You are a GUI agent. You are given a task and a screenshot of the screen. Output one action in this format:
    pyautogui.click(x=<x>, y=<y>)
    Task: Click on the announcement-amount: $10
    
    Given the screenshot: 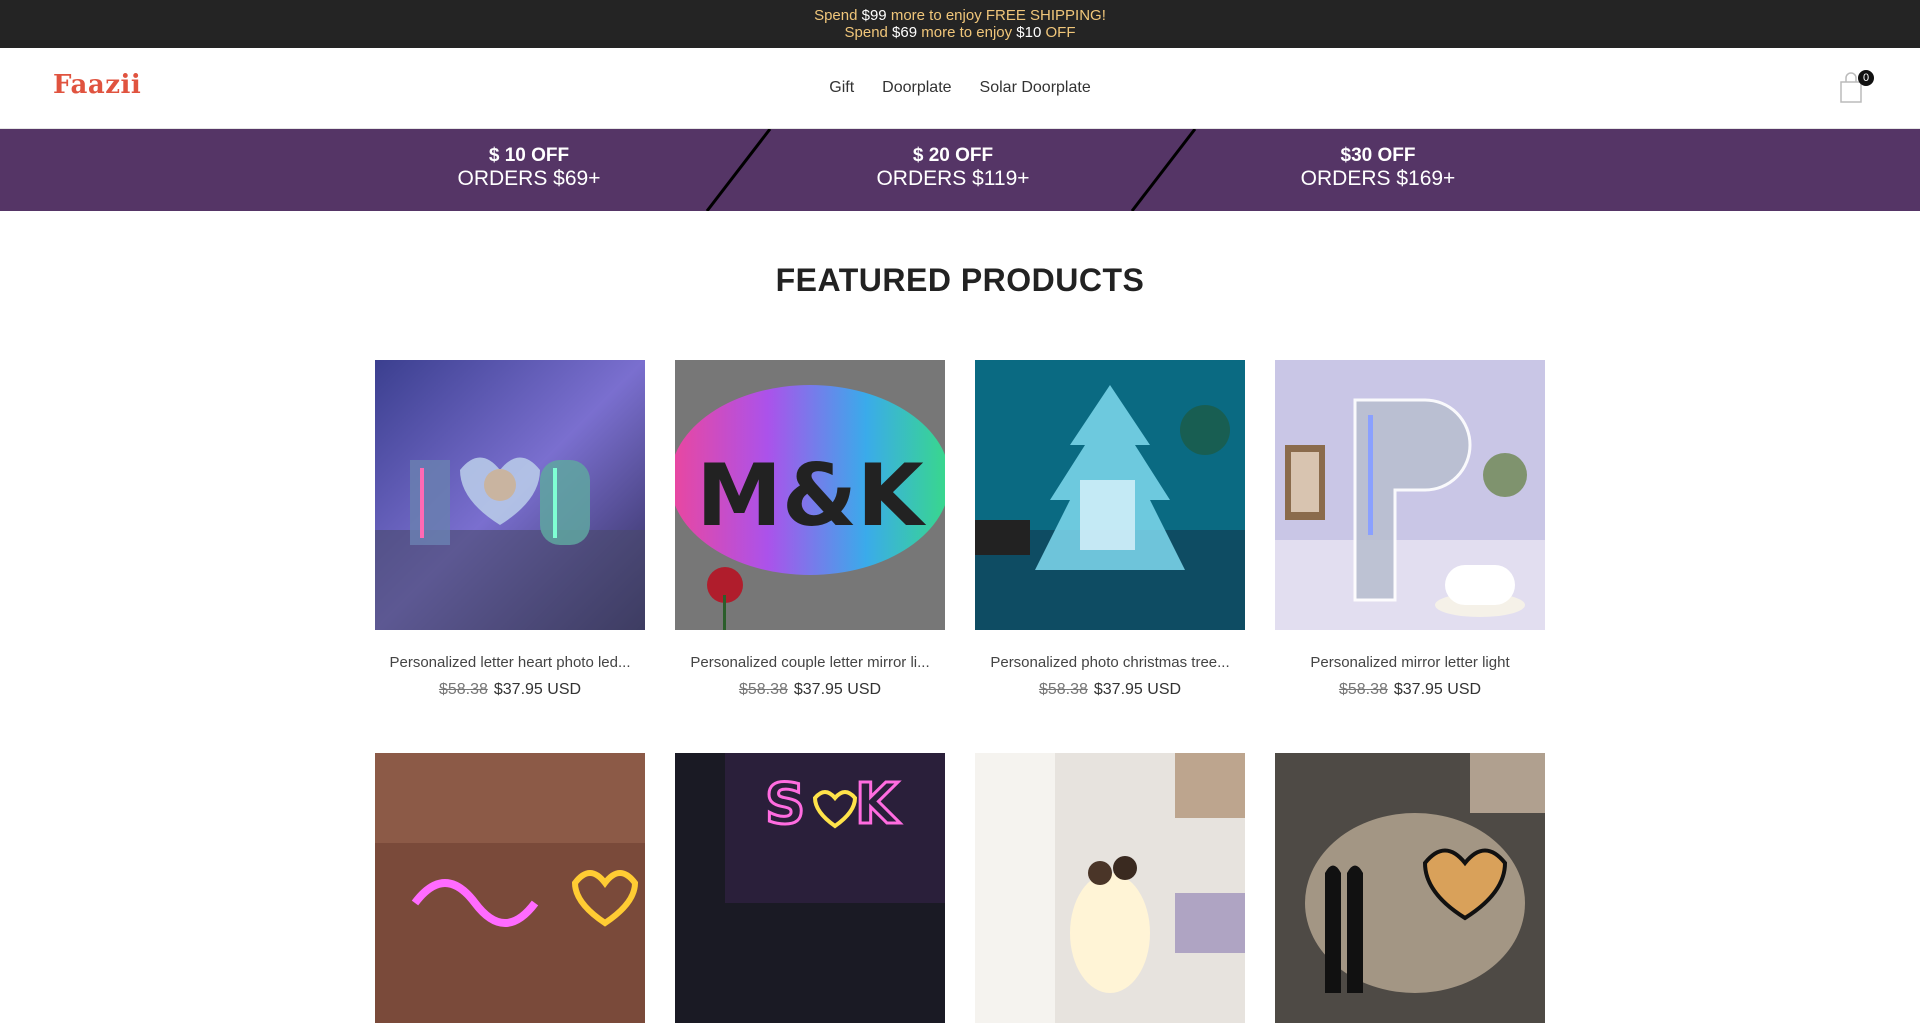 What is the action you would take?
    pyautogui.click(x=1029, y=32)
    